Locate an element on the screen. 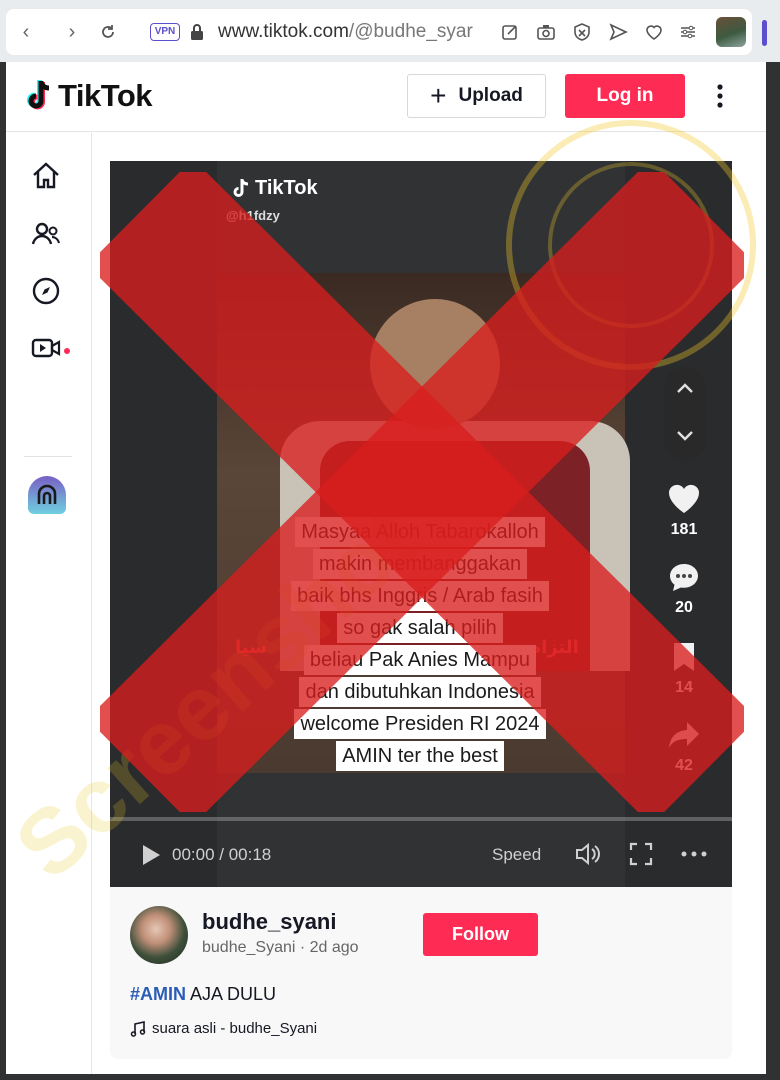 The width and height of the screenshot is (780, 1080). upload-label: Upload is located at coordinates (490, 95).